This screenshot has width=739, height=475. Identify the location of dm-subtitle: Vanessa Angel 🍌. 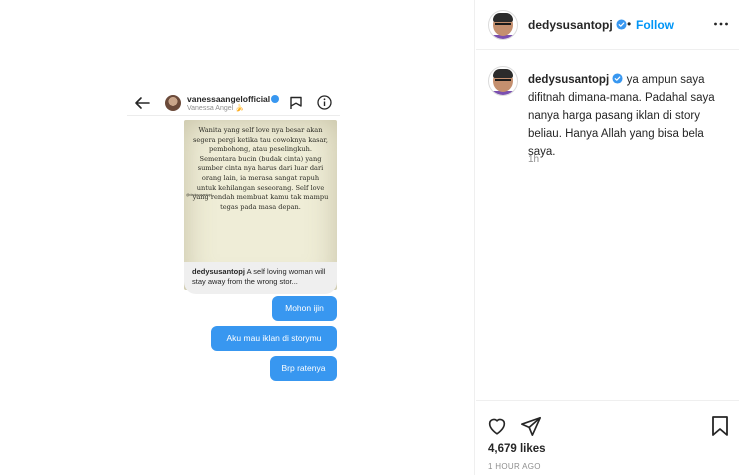
(215, 108).